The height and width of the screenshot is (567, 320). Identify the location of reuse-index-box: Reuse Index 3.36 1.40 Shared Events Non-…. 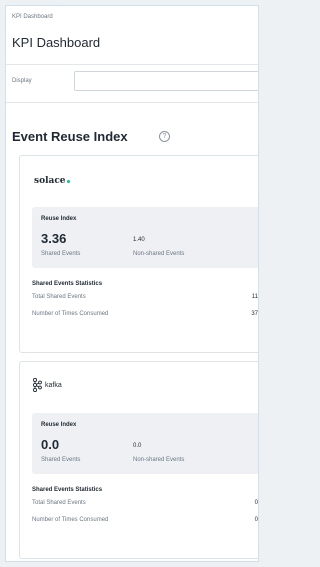
(145, 237).